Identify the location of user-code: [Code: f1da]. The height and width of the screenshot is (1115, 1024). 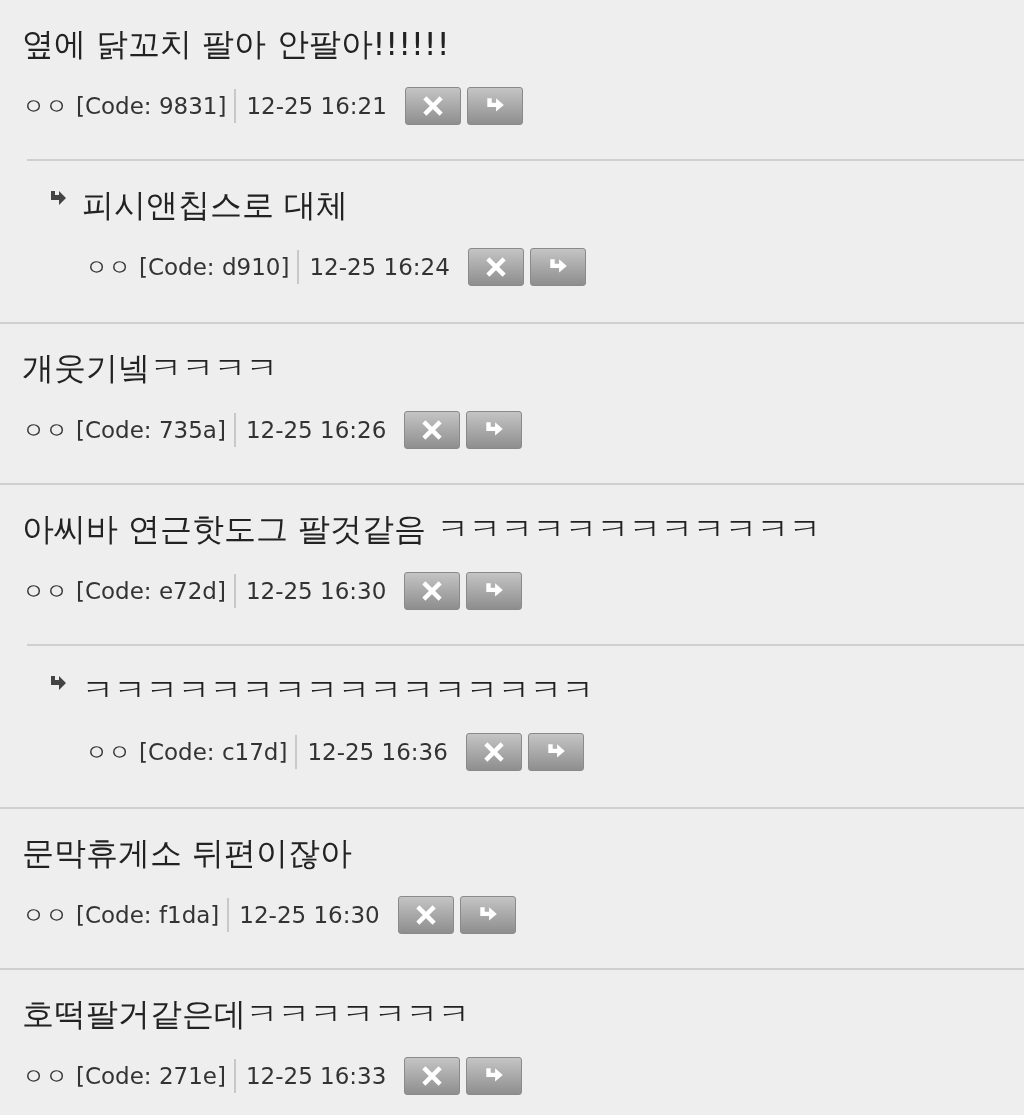
(153, 915).